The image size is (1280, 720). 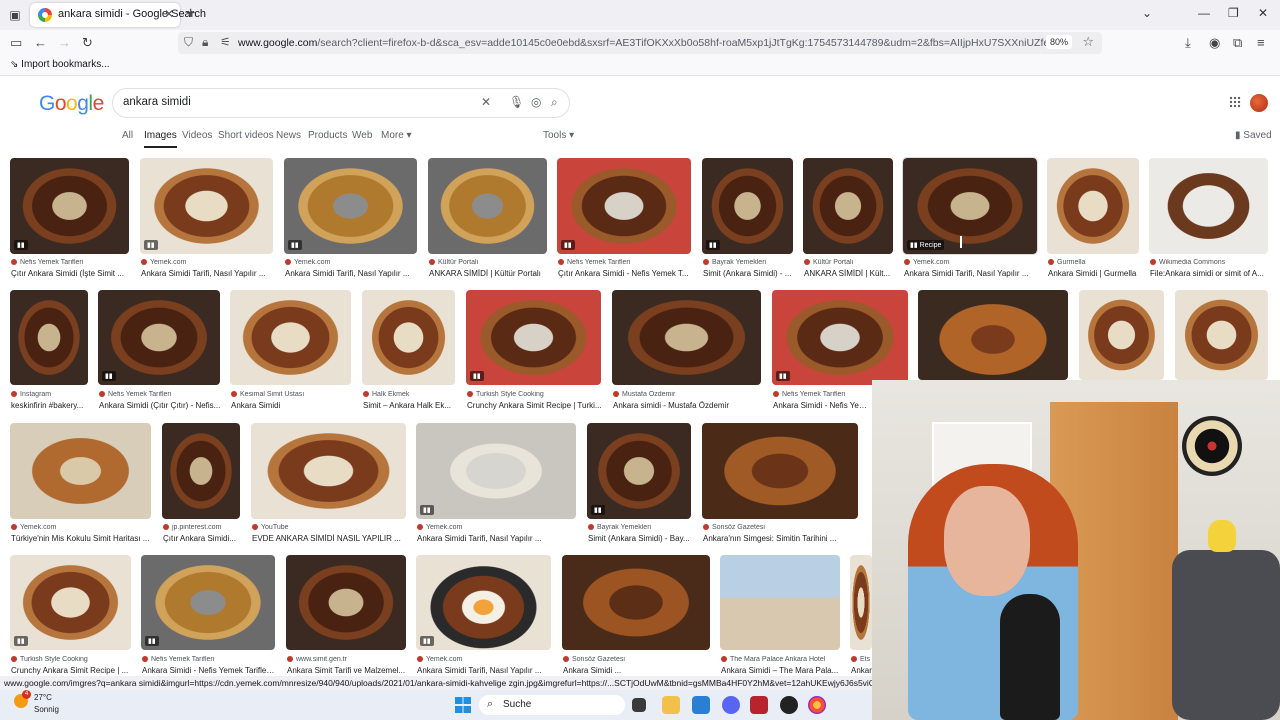 What do you see at coordinates (46, 709) in the screenshot?
I see `weather-condition: Sonnig` at bounding box center [46, 709].